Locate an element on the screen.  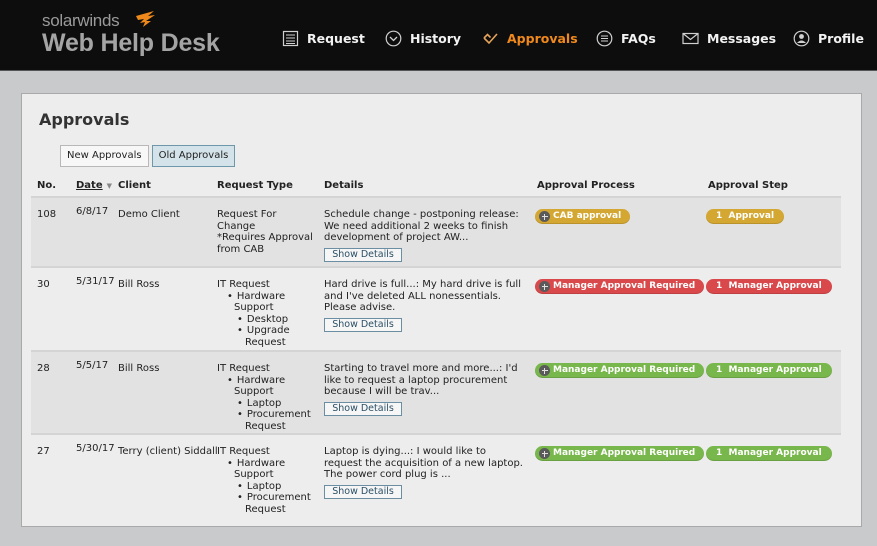
approval-process-badge: CAB approval is located at coordinates (583, 216).